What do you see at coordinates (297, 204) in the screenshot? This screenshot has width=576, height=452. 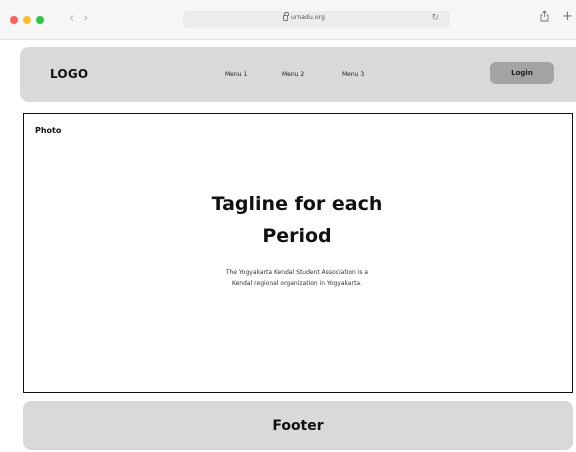 I see `tagline-line-1: Tagline for each` at bounding box center [297, 204].